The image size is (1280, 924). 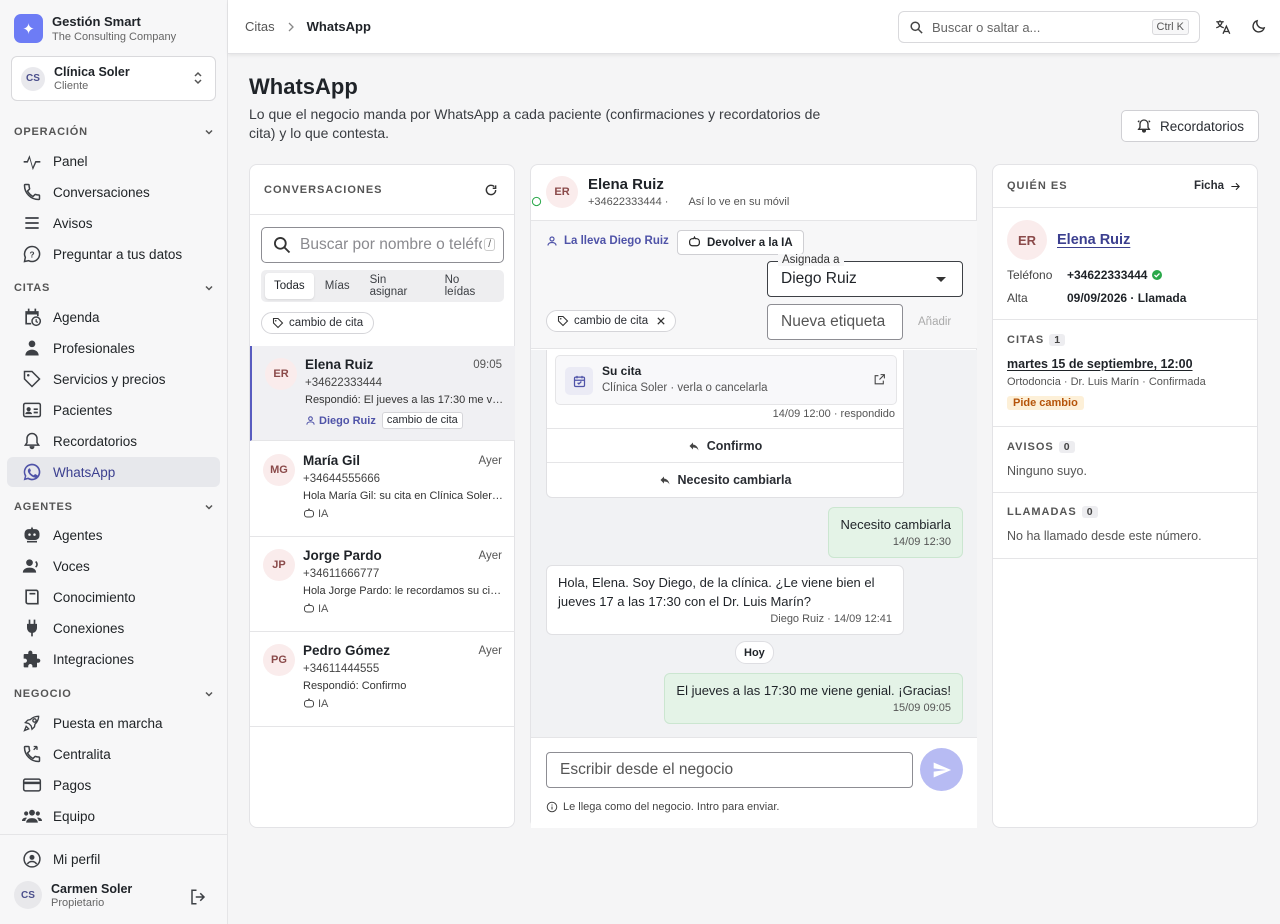 I want to click on refresh-icon, so click(x=491, y=190).